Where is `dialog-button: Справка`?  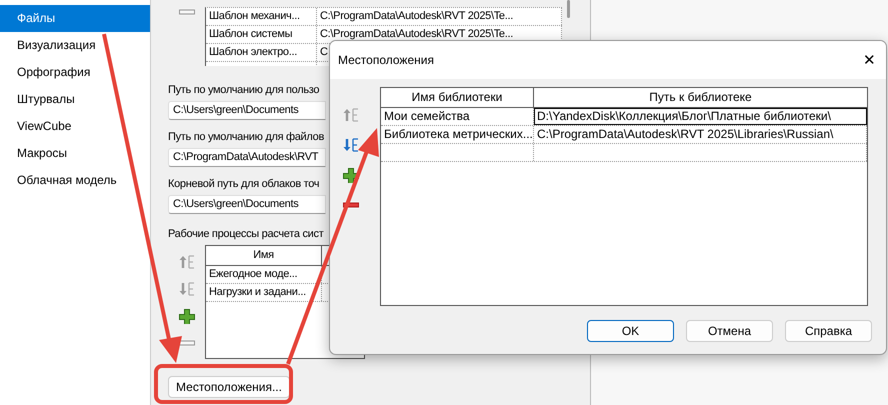 dialog-button: Справка is located at coordinates (828, 331).